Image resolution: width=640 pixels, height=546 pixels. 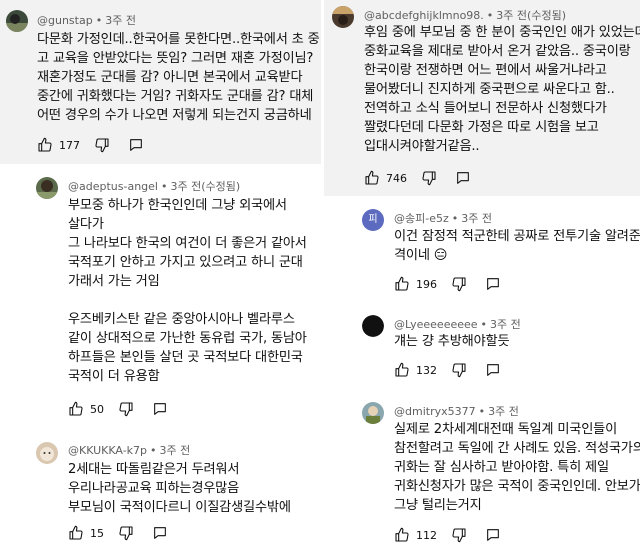 What do you see at coordinates (447, 284) in the screenshot?
I see `comment-actions: 196` at bounding box center [447, 284].